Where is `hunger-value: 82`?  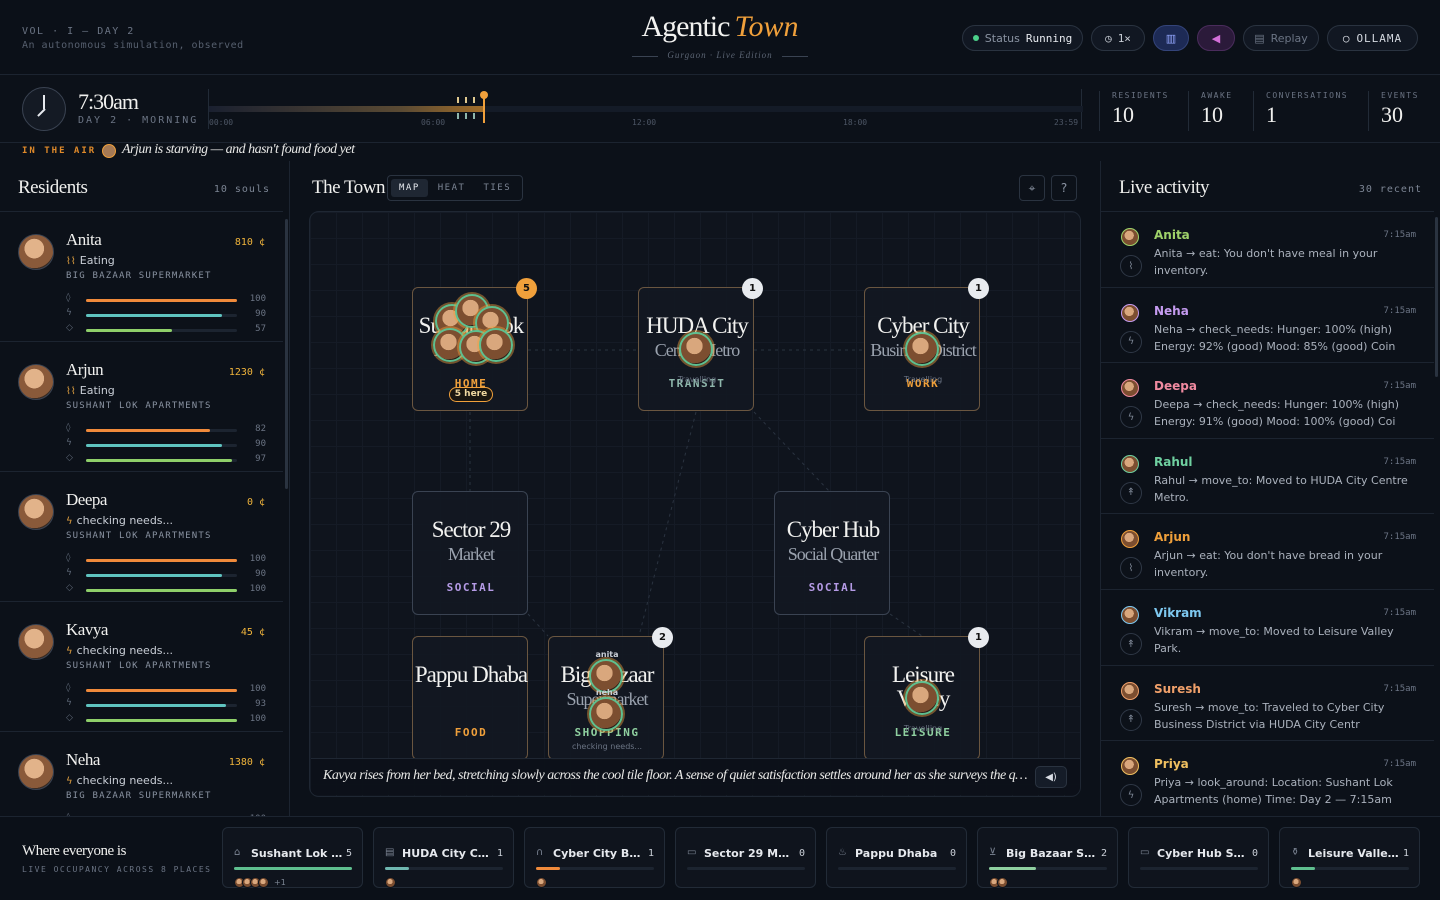 hunger-value: 82 is located at coordinates (260, 429).